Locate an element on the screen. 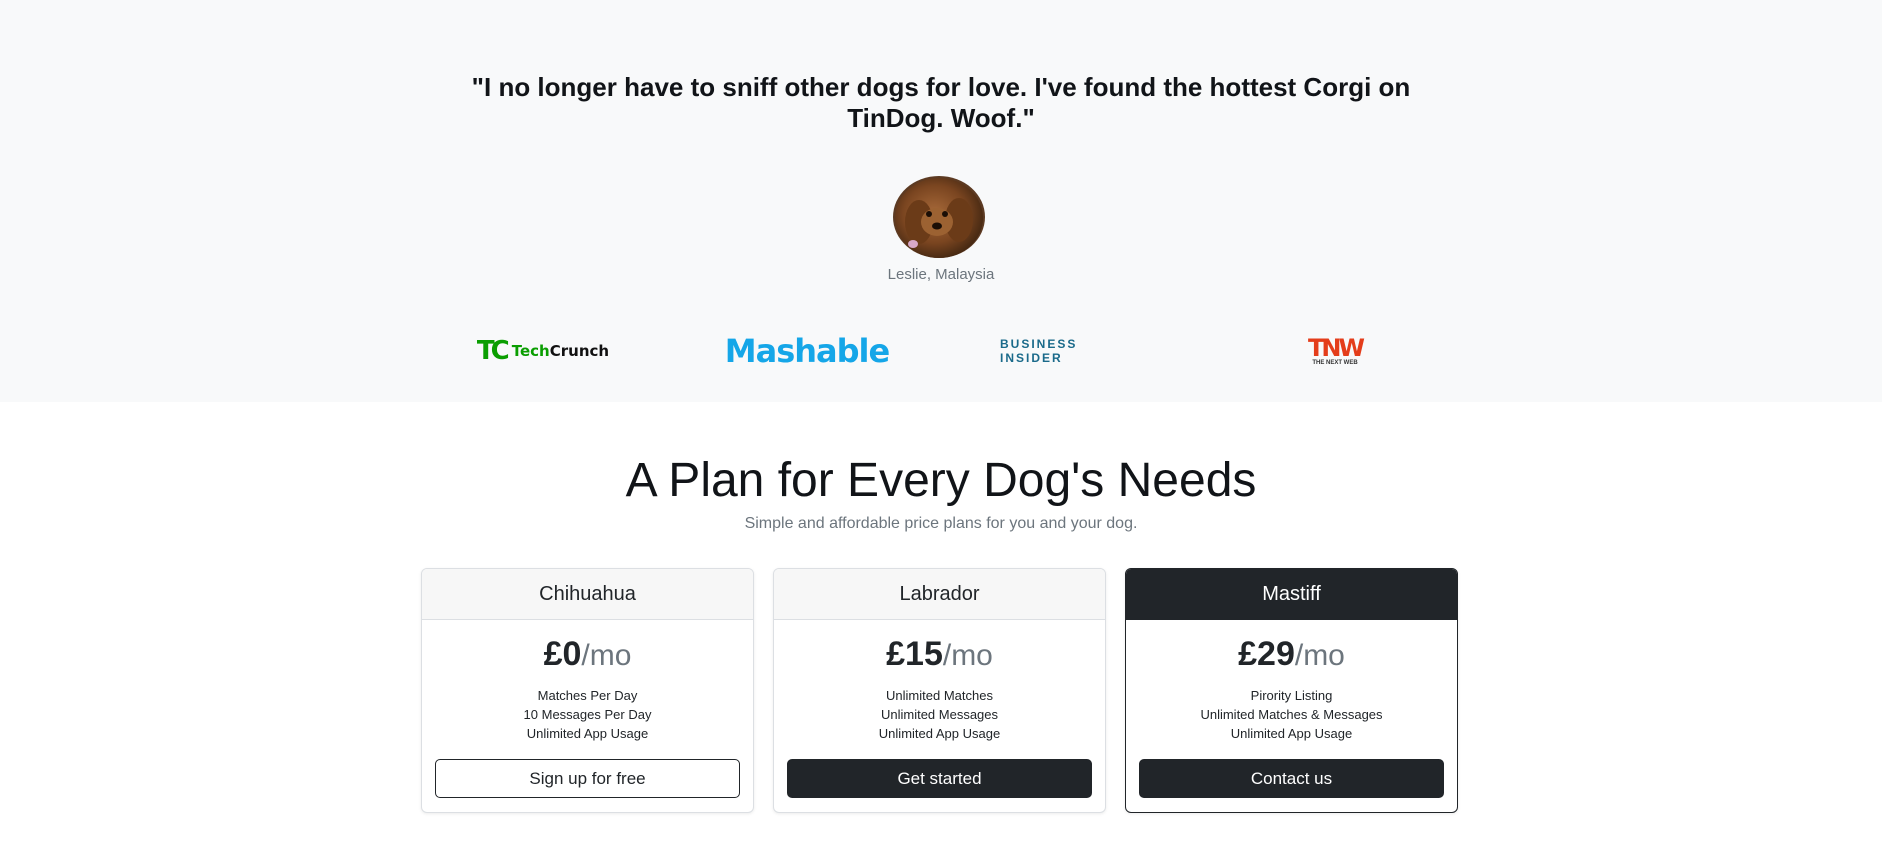  plan-name: Labrador is located at coordinates (939, 594).